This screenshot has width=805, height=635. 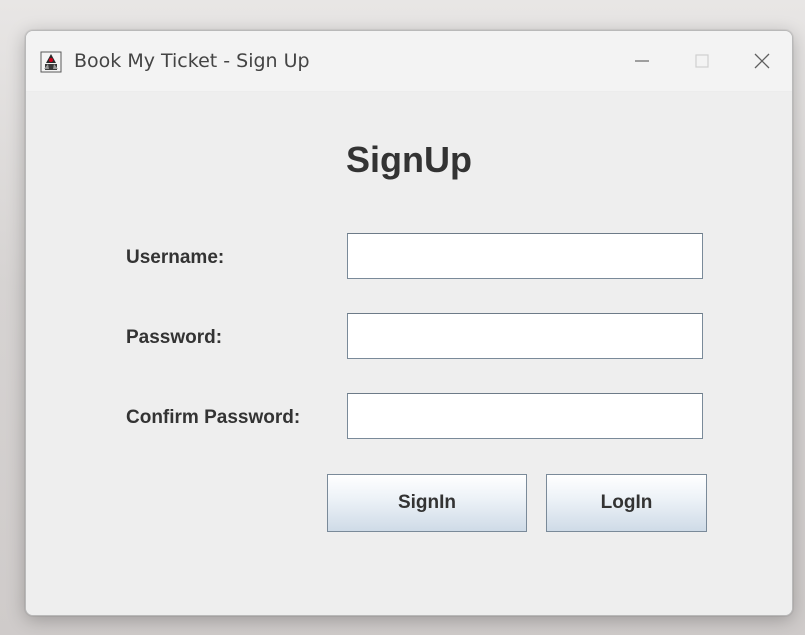 I want to click on username-label: Username:, so click(x=175, y=257).